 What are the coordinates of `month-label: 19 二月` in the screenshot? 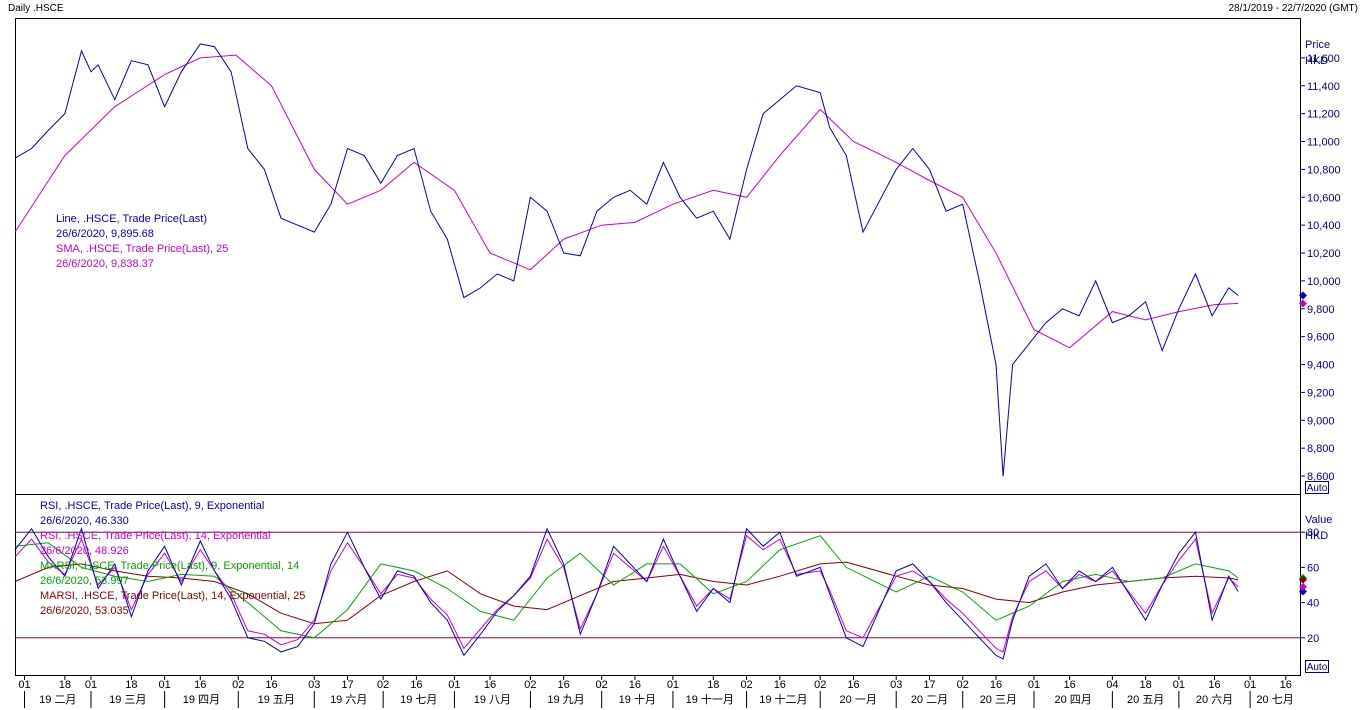 It's located at (57, 700).